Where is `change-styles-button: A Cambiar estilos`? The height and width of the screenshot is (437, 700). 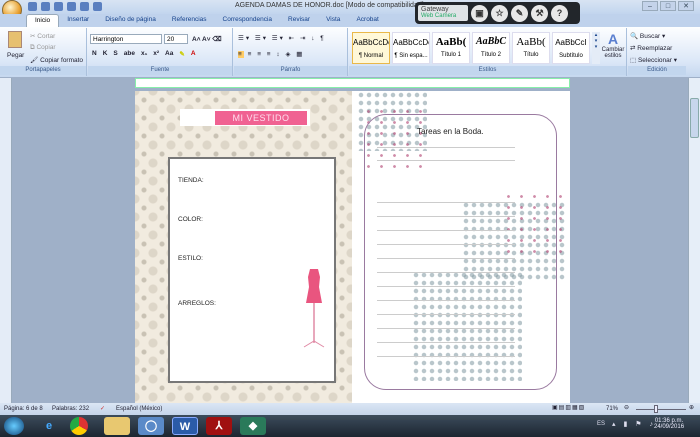 change-styles-button: A Cambiar estilos is located at coordinates (613, 45).